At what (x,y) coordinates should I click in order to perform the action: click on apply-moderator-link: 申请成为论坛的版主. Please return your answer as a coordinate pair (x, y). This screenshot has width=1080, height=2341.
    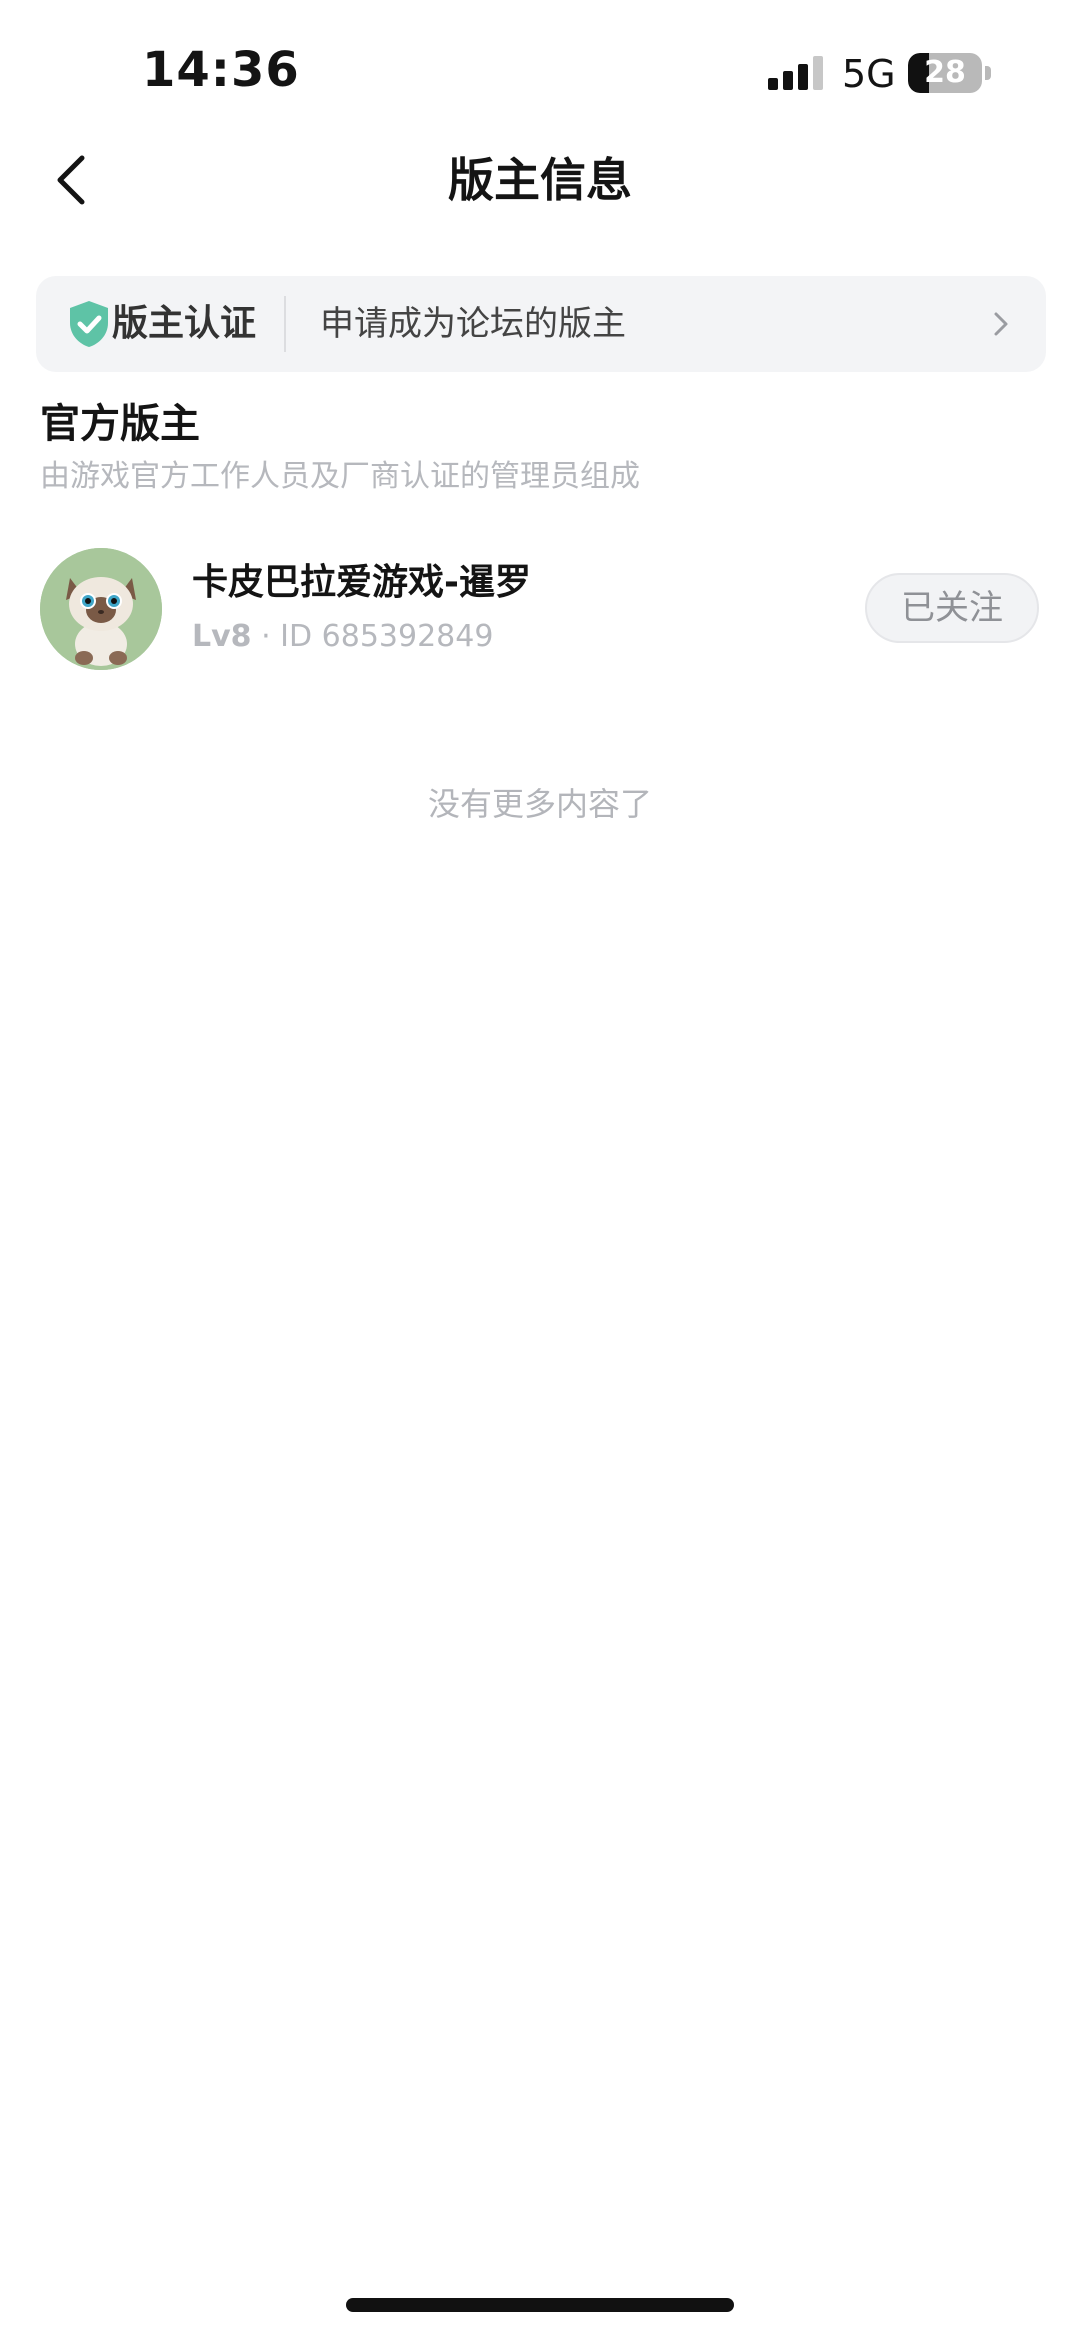
    Looking at the image, I should click on (473, 324).